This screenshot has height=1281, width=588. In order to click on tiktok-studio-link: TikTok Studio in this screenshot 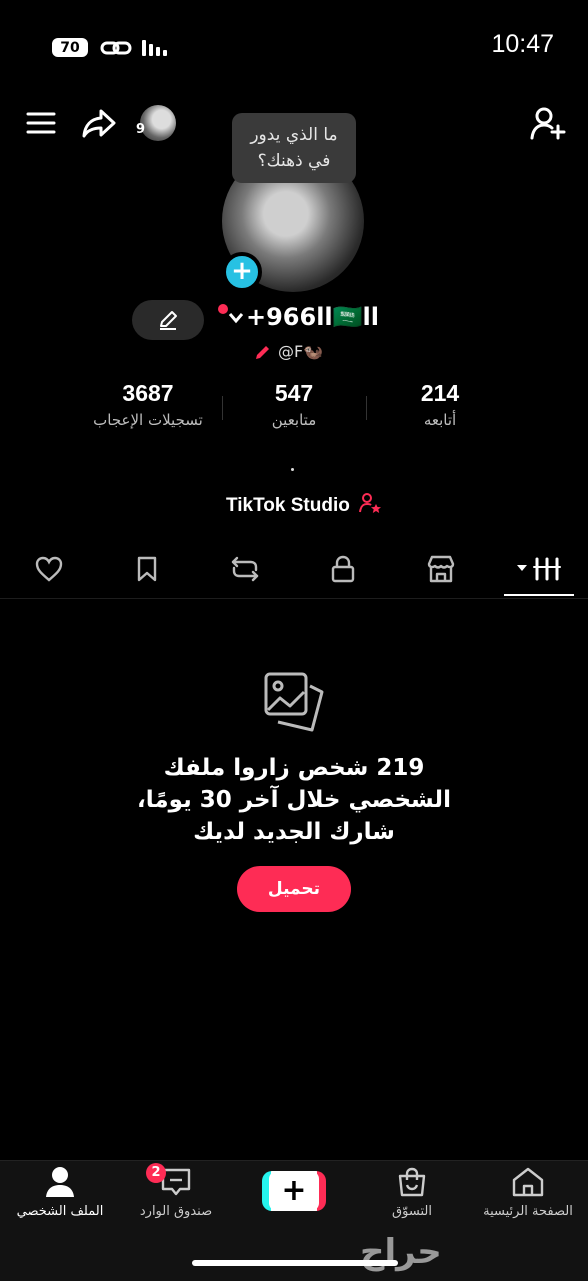, I will do `click(304, 506)`.